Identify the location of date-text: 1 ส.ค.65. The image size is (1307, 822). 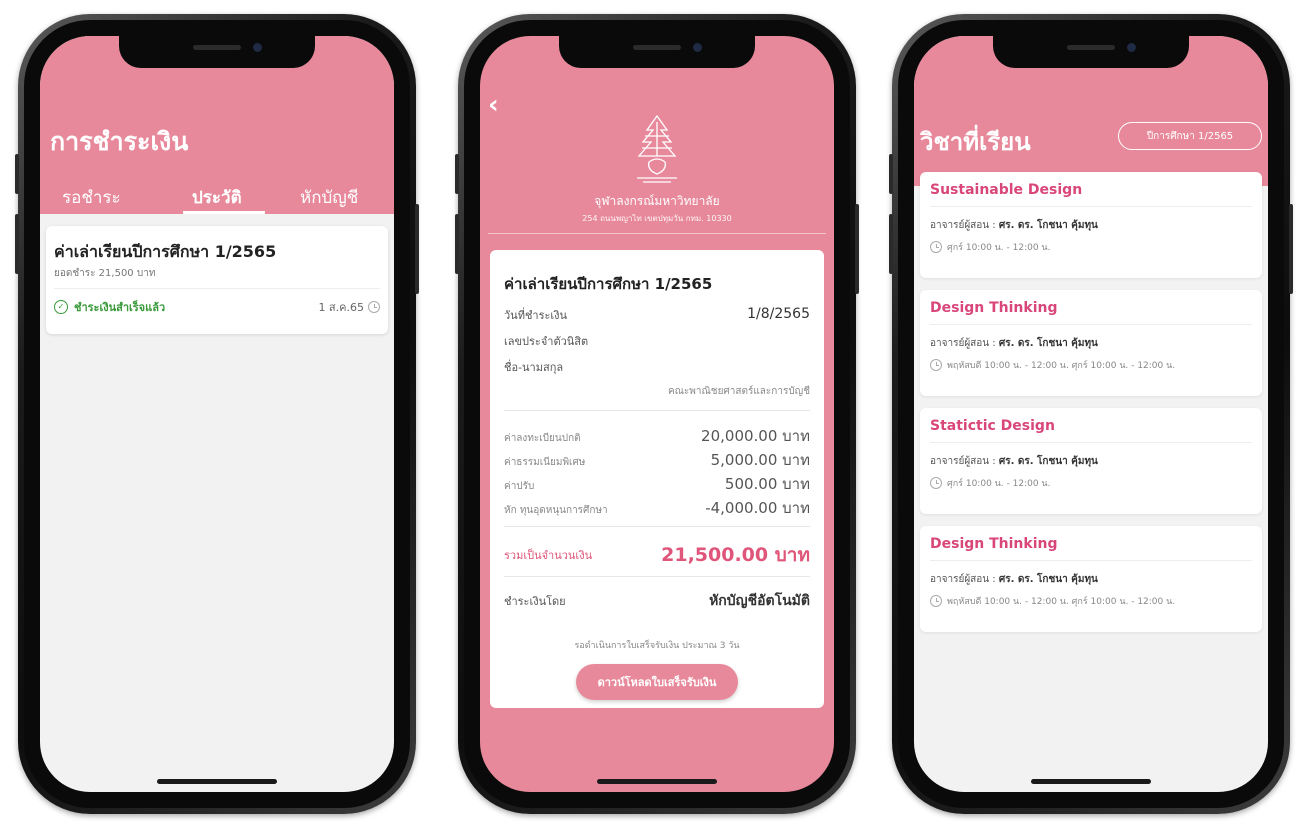
(341, 307).